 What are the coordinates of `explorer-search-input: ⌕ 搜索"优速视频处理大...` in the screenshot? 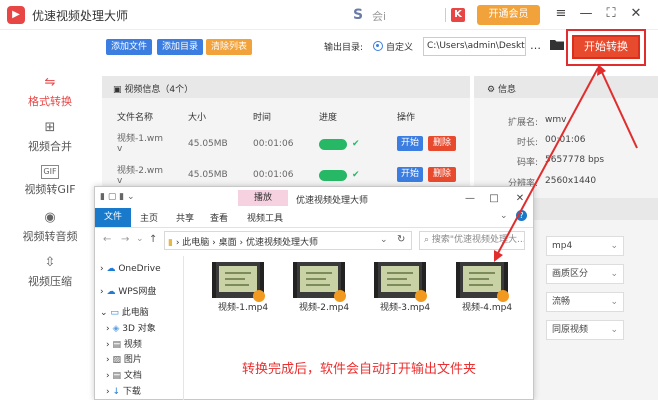 It's located at (472, 240).